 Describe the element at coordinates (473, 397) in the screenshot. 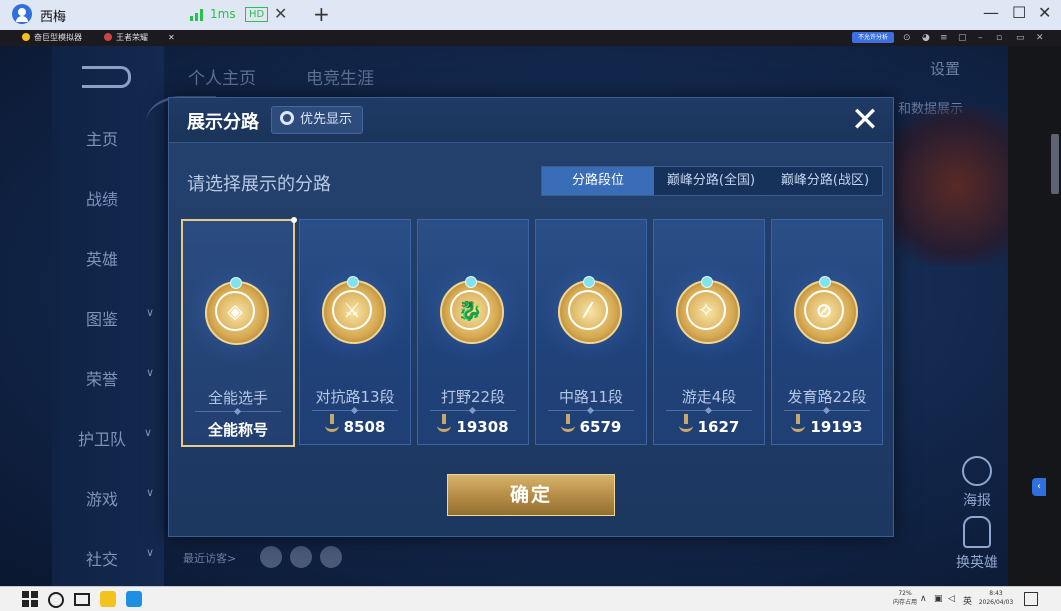

I see `lane-rank-label: 打野22段` at that location.